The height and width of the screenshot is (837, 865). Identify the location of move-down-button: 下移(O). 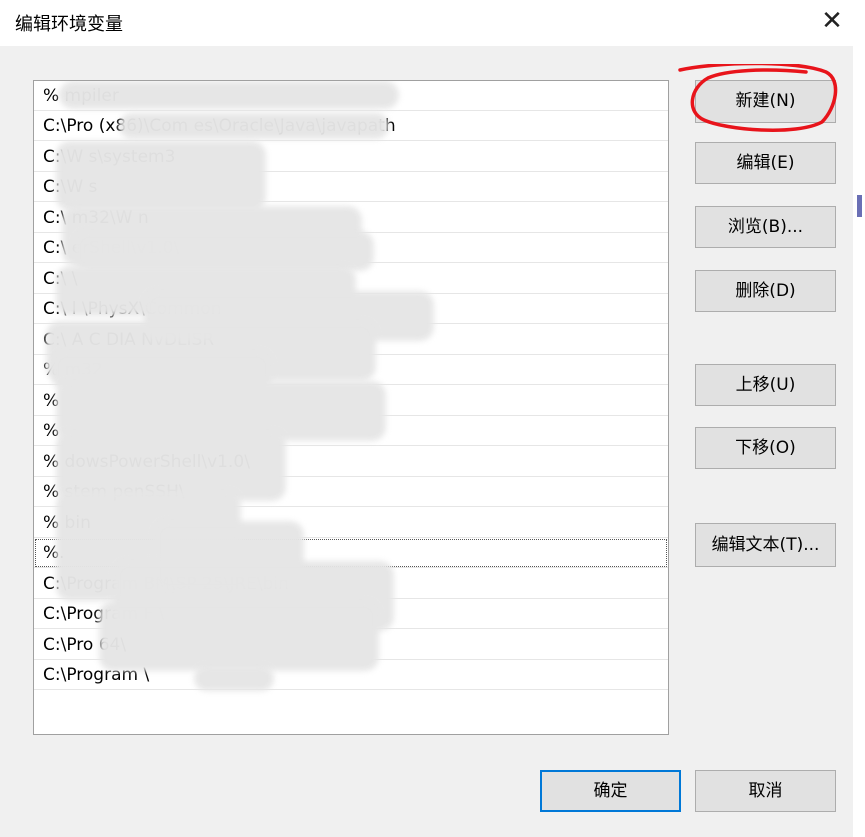
(765, 448).